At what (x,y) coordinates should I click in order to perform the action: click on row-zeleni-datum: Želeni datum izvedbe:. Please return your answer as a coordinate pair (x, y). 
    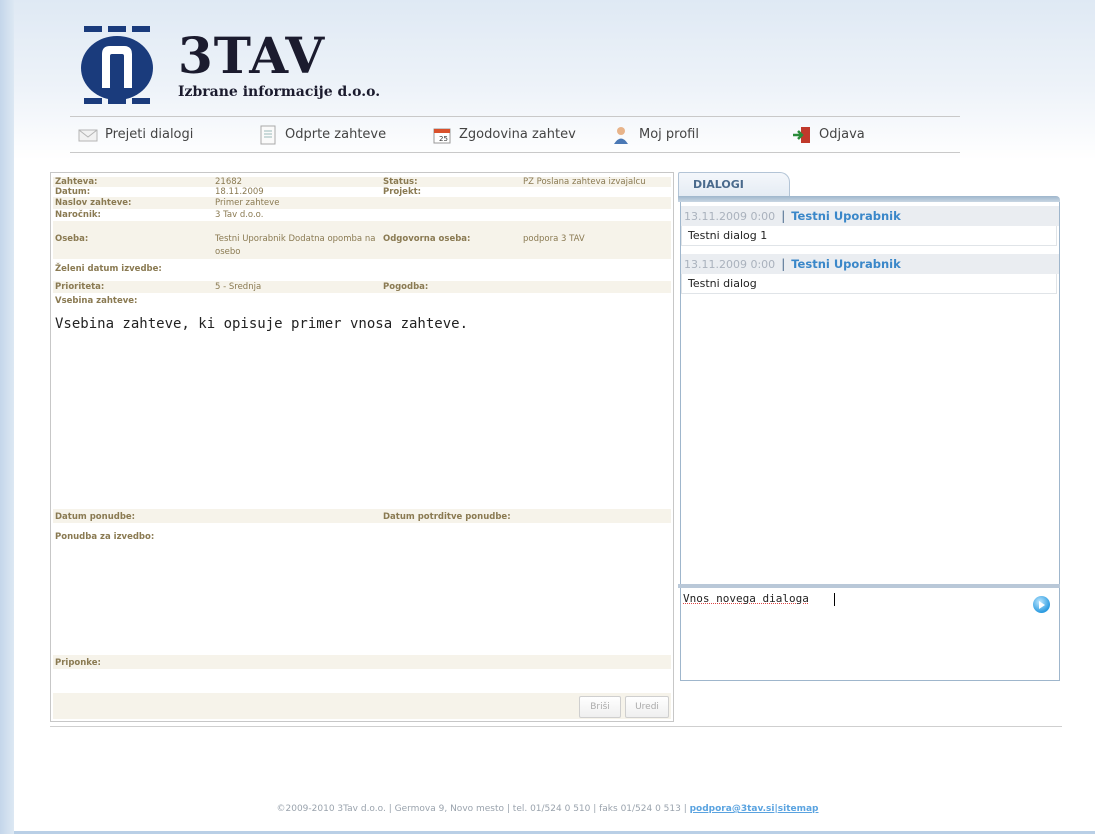
    Looking at the image, I should click on (362, 268).